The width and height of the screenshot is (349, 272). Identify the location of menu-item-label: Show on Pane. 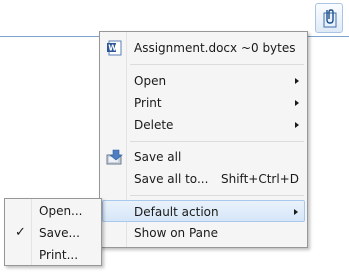
(176, 233).